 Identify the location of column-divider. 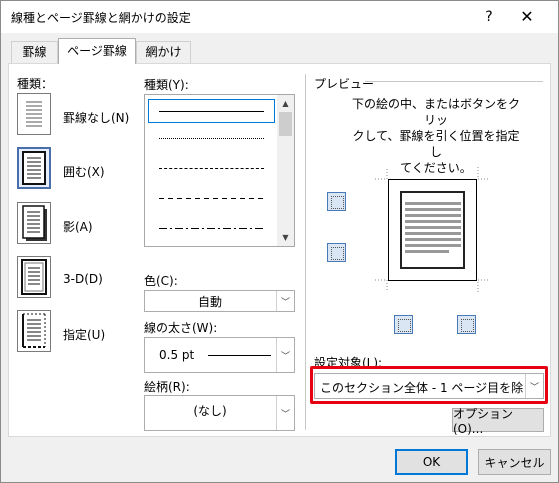
(305, 252).